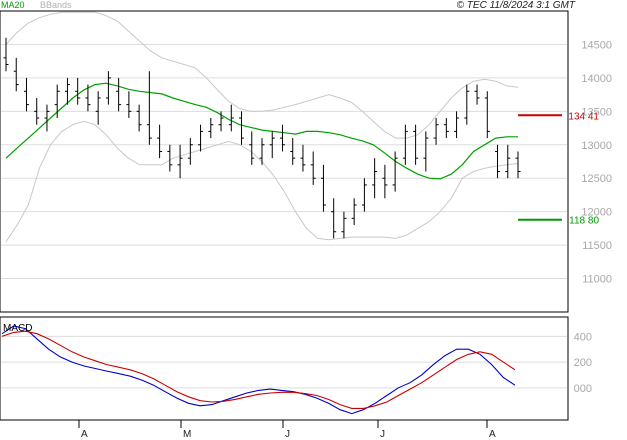 The height and width of the screenshot is (440, 627). Describe the element at coordinates (596, 162) in the screenshot. I see `price-axis: 11000 11500 12000 12500 13000 13500 14000 14500` at that location.